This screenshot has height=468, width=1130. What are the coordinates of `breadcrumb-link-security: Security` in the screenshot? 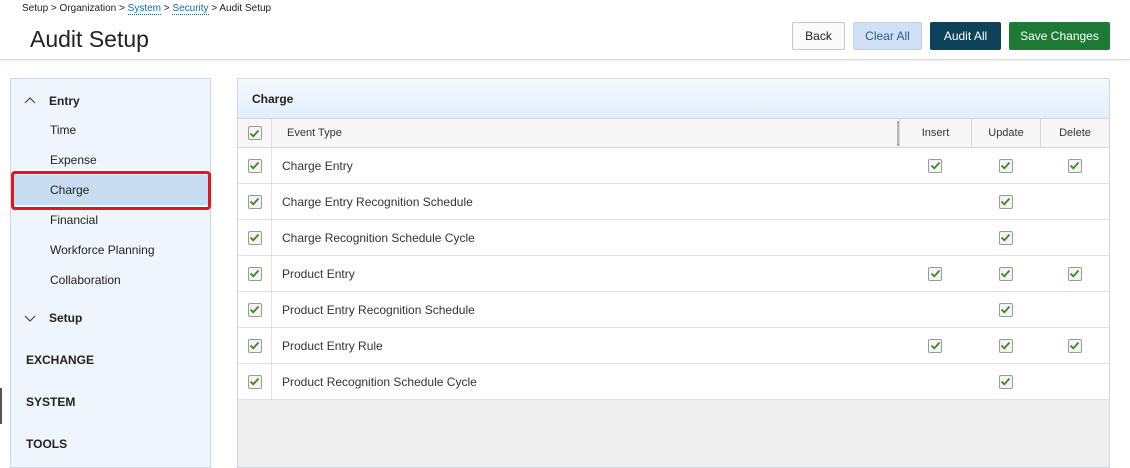 It's located at (190, 9).